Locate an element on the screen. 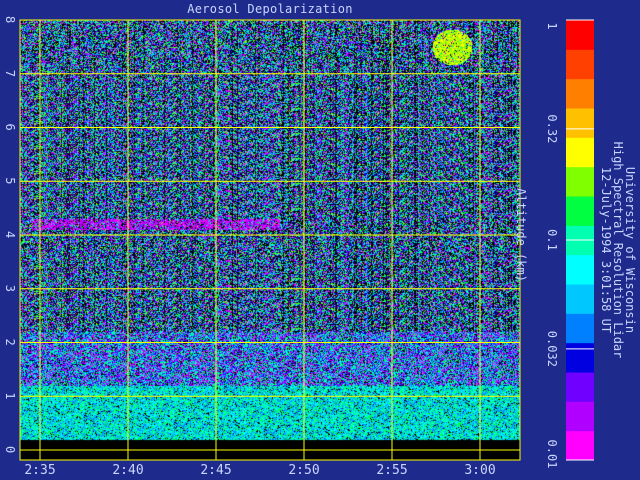 This screenshot has height=480, width=640. instrument-text: High Spectral Resolution Lidar is located at coordinates (618, 250).